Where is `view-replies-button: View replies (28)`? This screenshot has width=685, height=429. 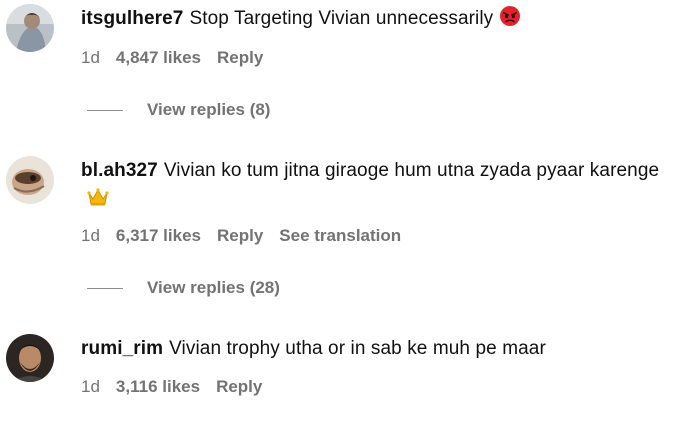 view-replies-button: View replies (28) is located at coordinates (183, 288).